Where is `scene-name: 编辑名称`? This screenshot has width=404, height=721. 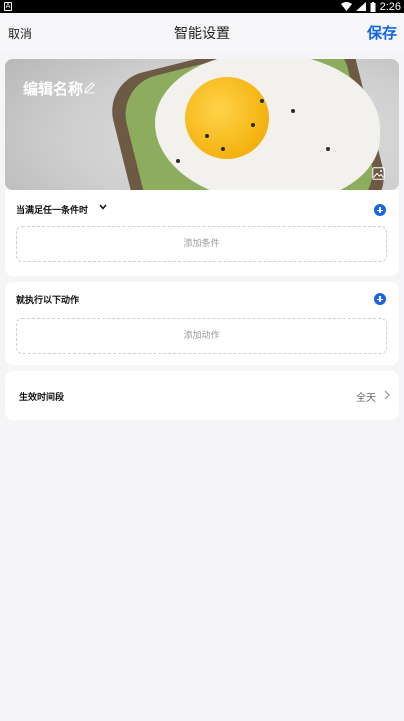
scene-name: 编辑名称 is located at coordinates (53, 88).